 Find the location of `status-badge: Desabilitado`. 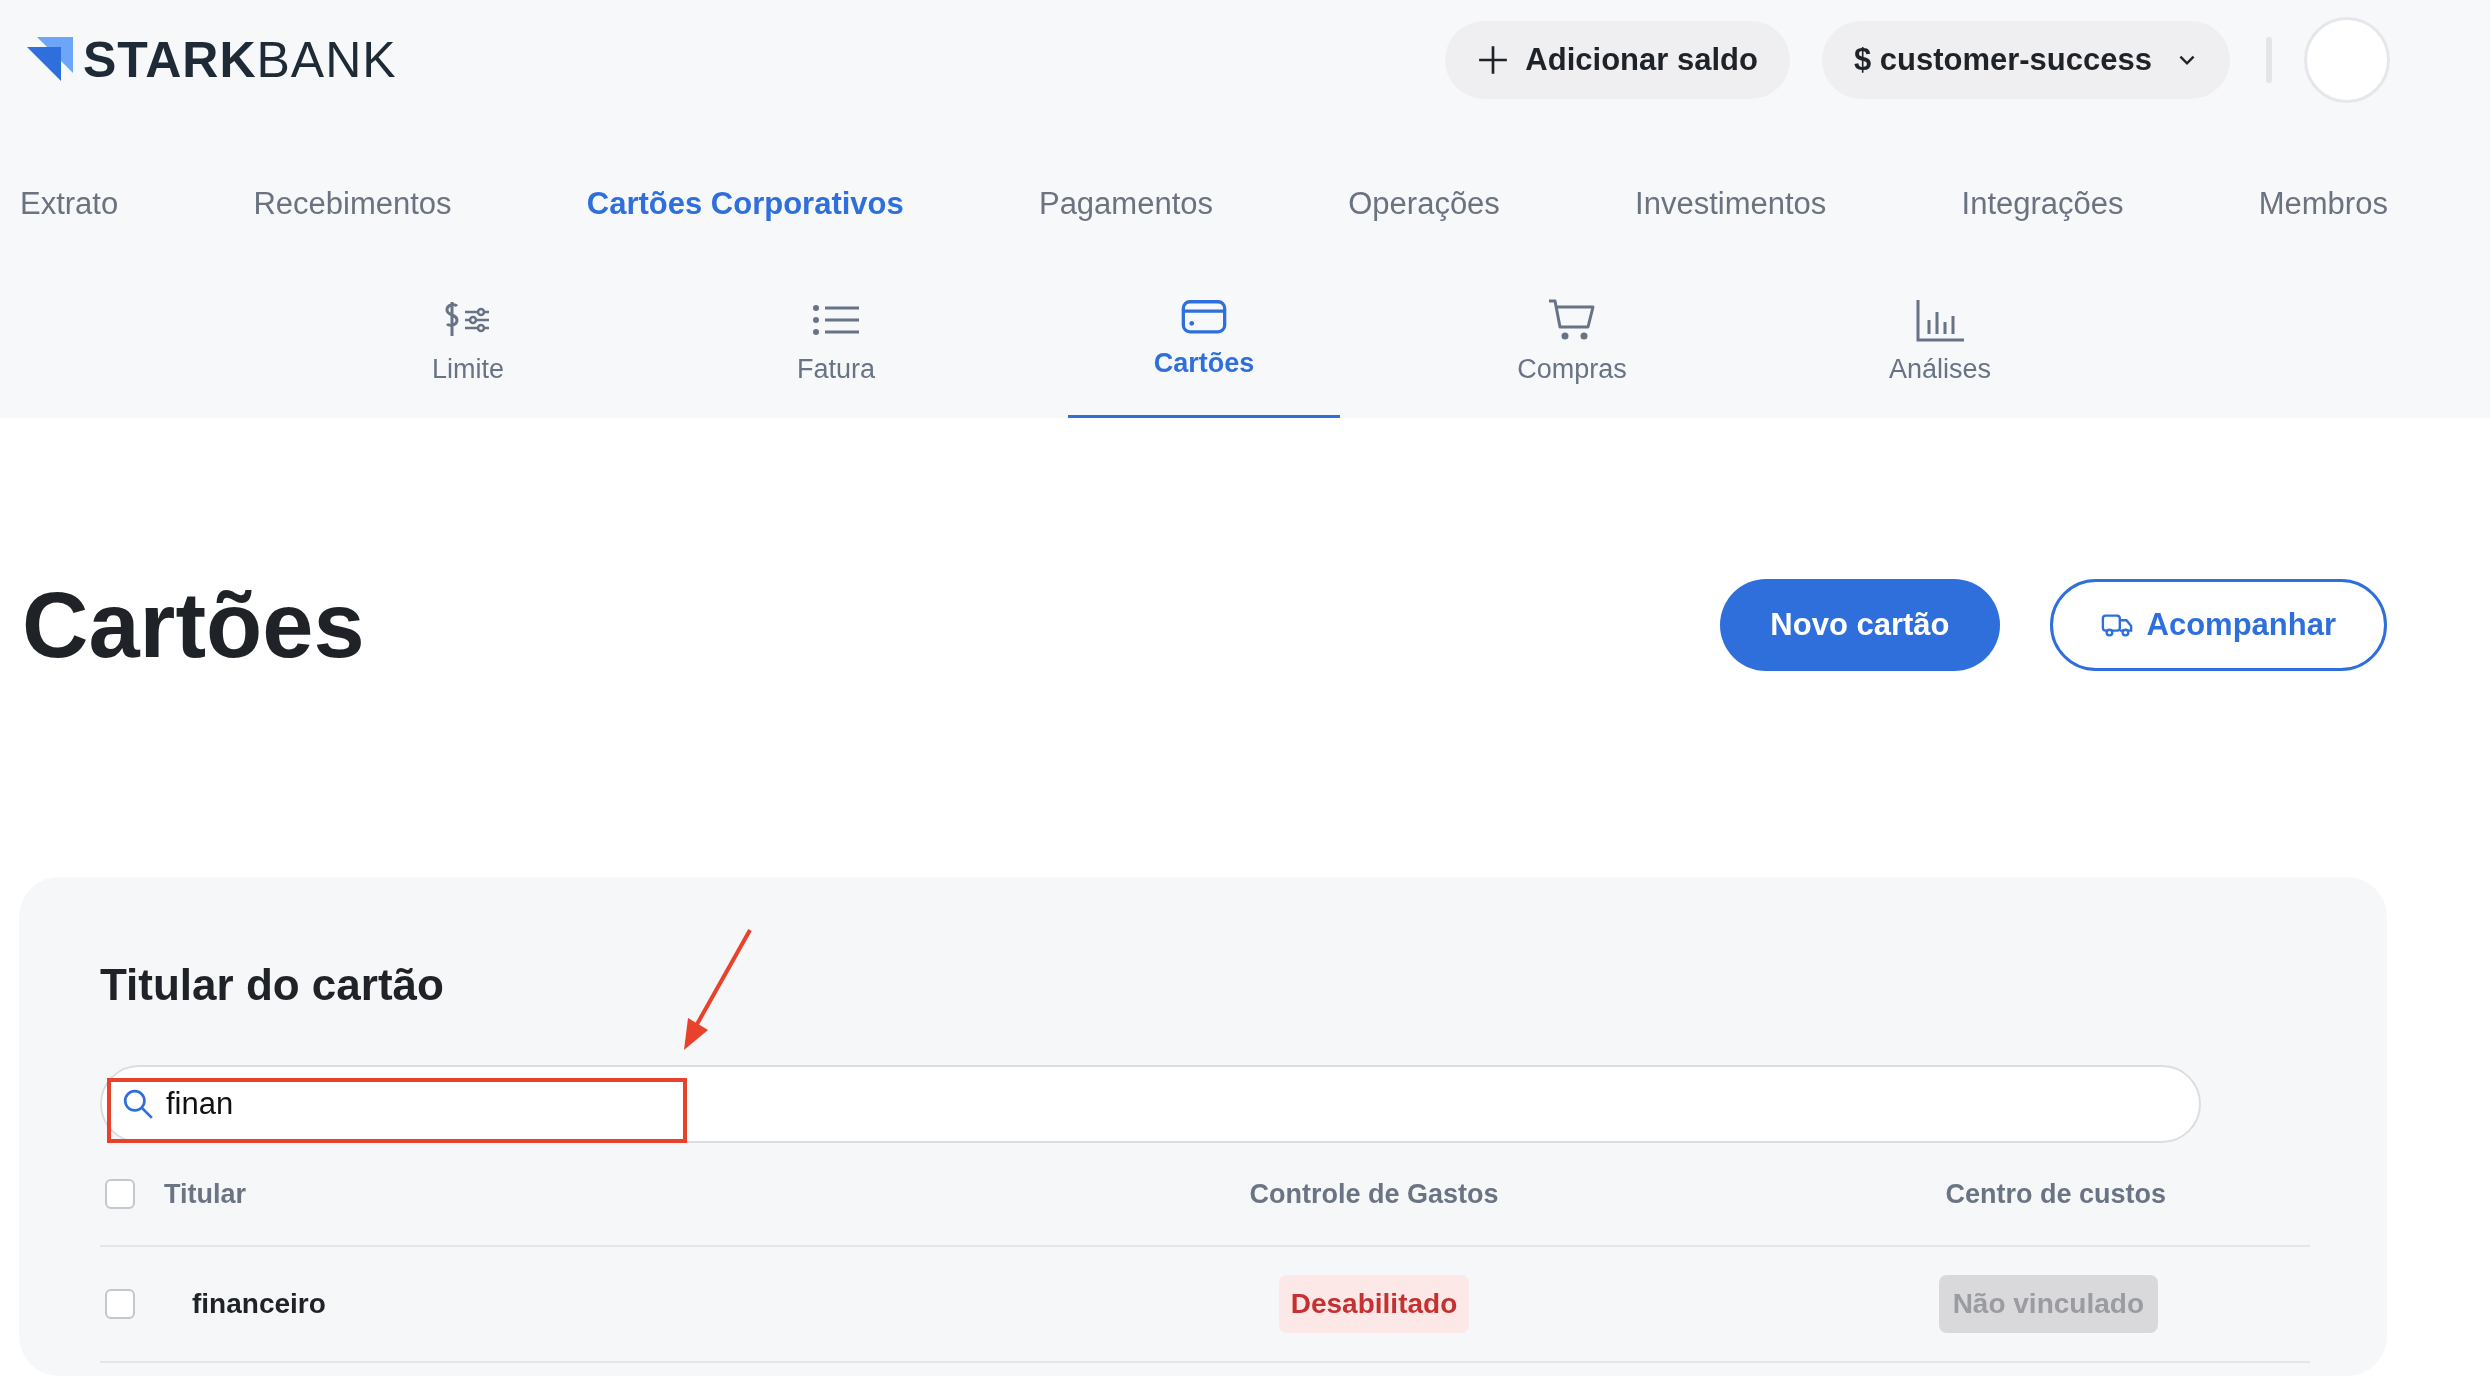

status-badge: Desabilitado is located at coordinates (1374, 1304).